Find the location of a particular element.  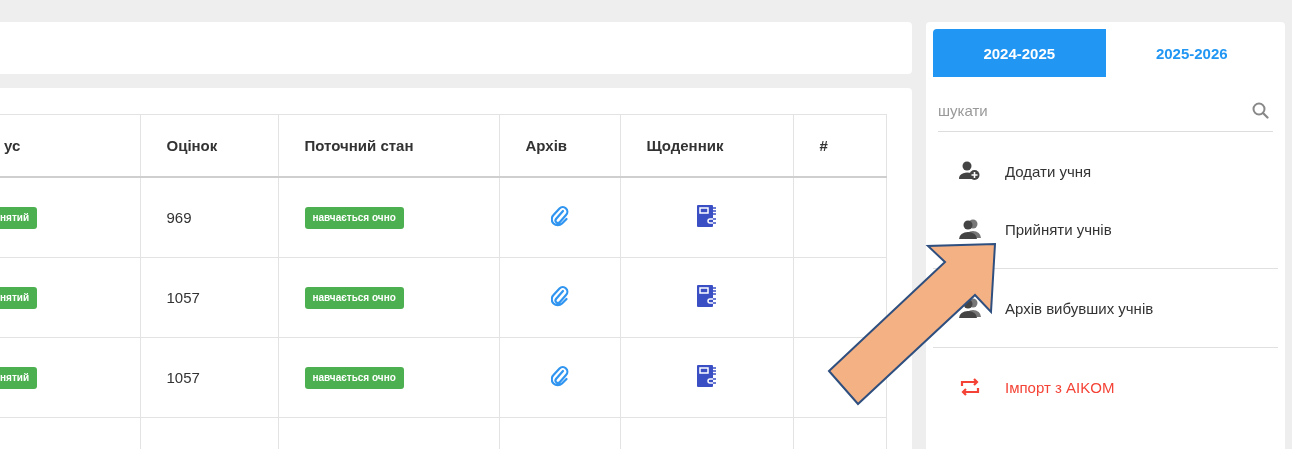

menu-item: Прийняти учнів is located at coordinates (1058, 229).